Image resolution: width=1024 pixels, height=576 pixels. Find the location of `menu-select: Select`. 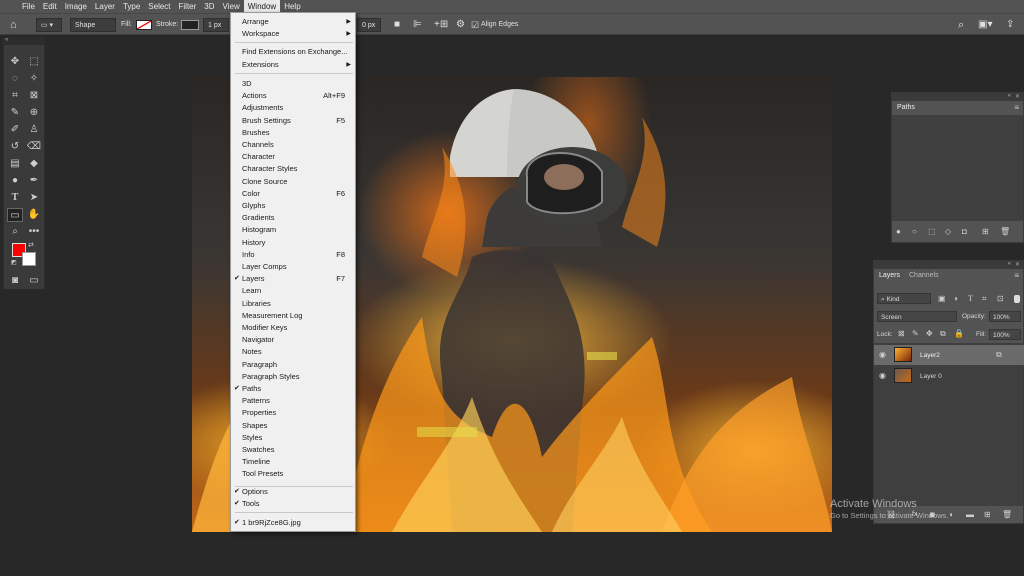

menu-select: Select is located at coordinates (159, 6).